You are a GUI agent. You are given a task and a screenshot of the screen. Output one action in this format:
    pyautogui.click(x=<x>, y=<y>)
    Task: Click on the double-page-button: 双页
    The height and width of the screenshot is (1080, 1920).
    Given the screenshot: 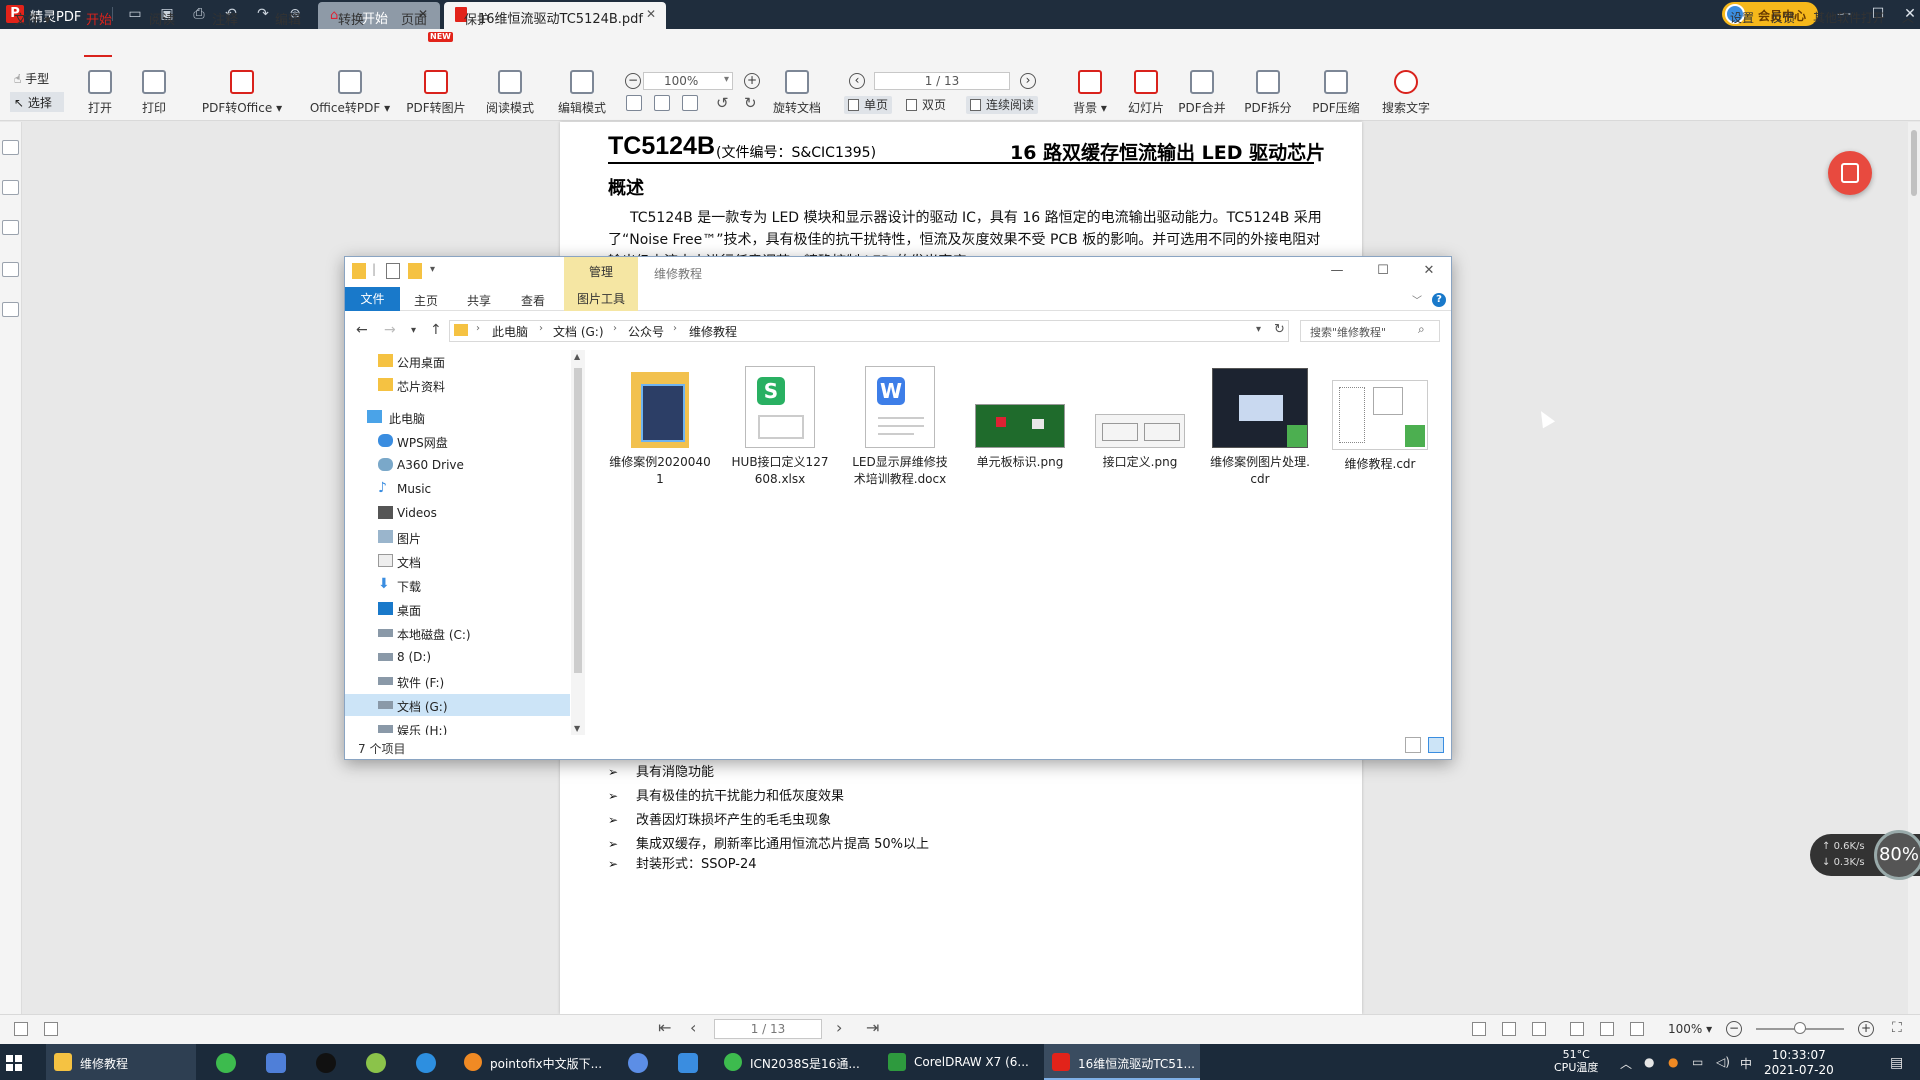 What is the action you would take?
    pyautogui.click(x=926, y=105)
    